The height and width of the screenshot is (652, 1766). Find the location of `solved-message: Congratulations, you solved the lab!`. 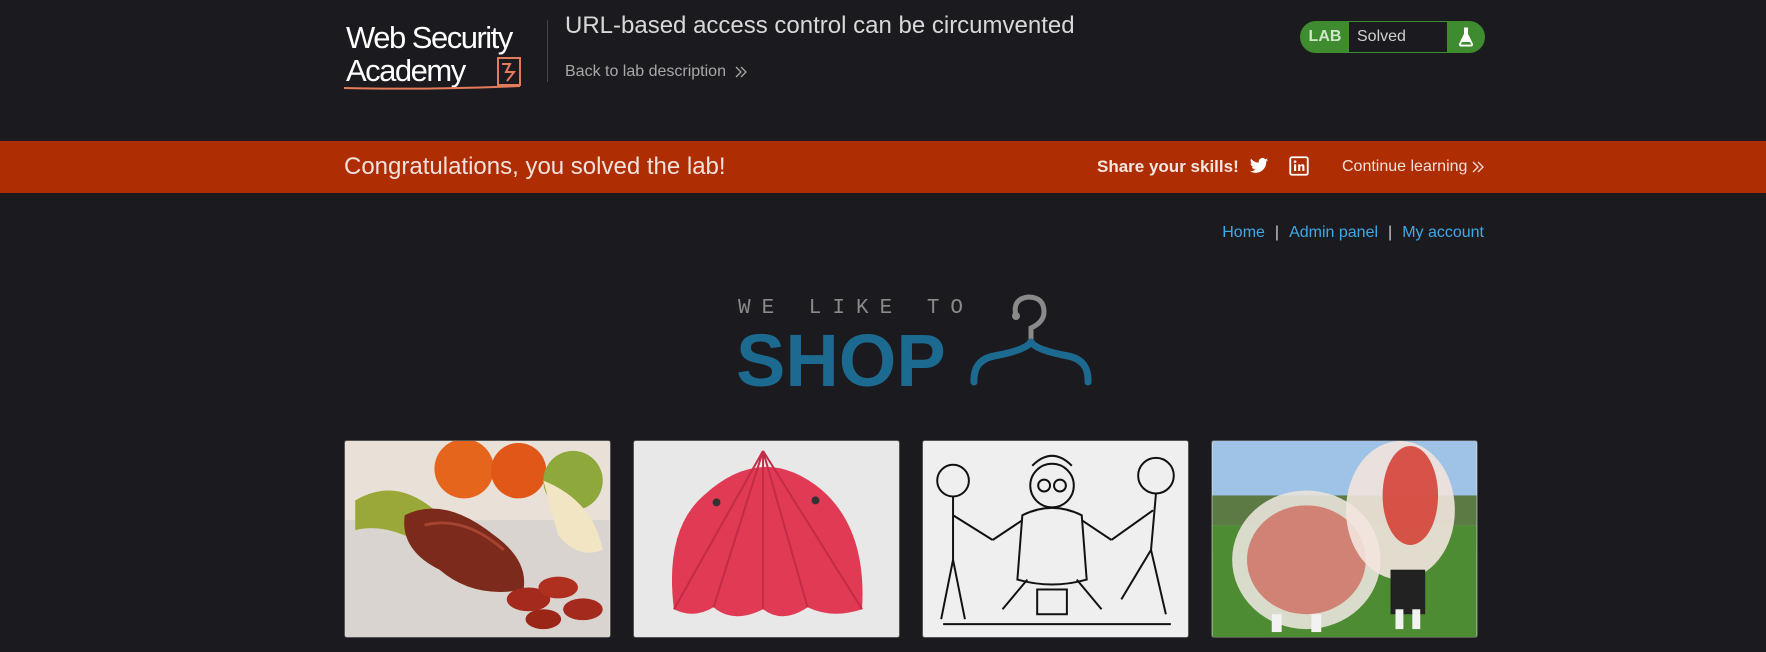

solved-message: Congratulations, you solved the lab! is located at coordinates (535, 166).